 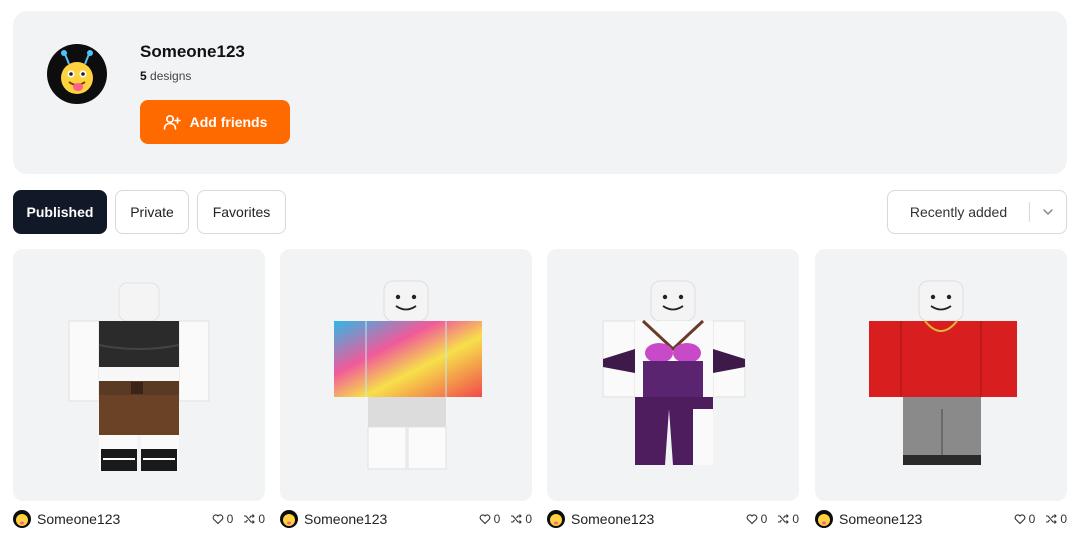 I want to click on design-count: 5 designs, so click(x=165, y=76).